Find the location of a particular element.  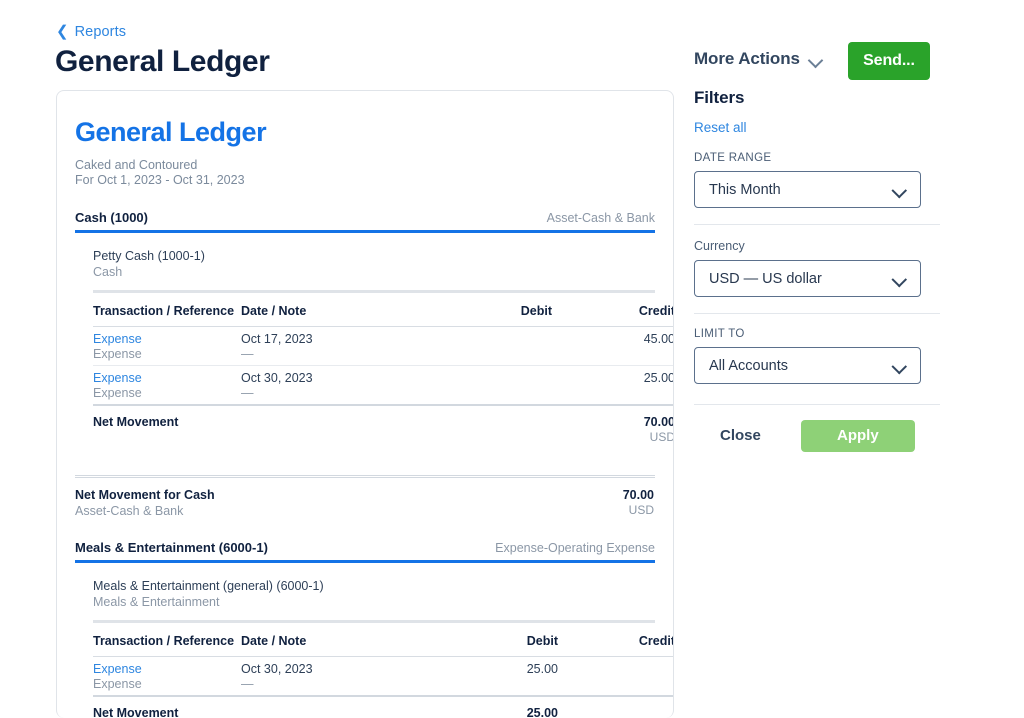

filter-group-currency: Currency USD — US dollar is located at coordinates (817, 260).